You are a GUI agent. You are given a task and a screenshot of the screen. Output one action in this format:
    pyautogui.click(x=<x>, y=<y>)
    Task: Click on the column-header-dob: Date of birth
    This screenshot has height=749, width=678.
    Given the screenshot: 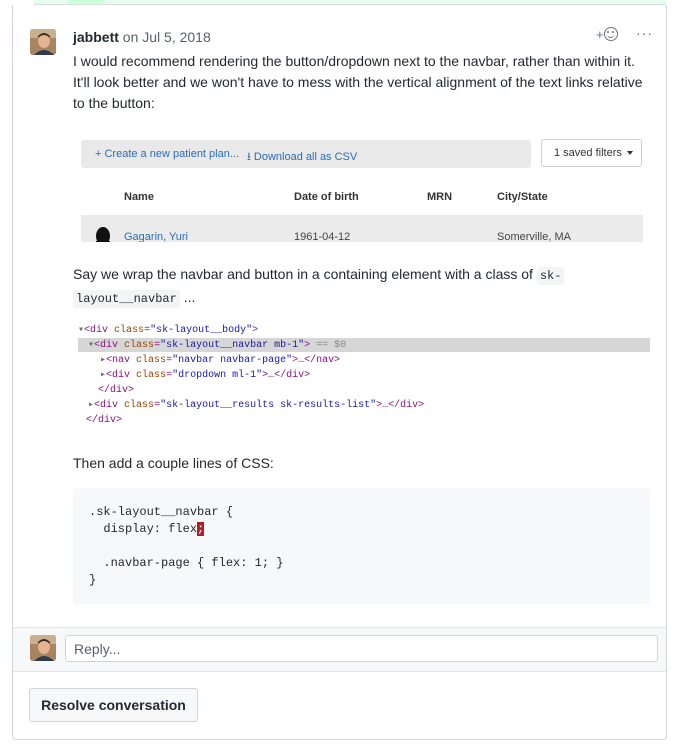 What is the action you would take?
    pyautogui.click(x=326, y=197)
    